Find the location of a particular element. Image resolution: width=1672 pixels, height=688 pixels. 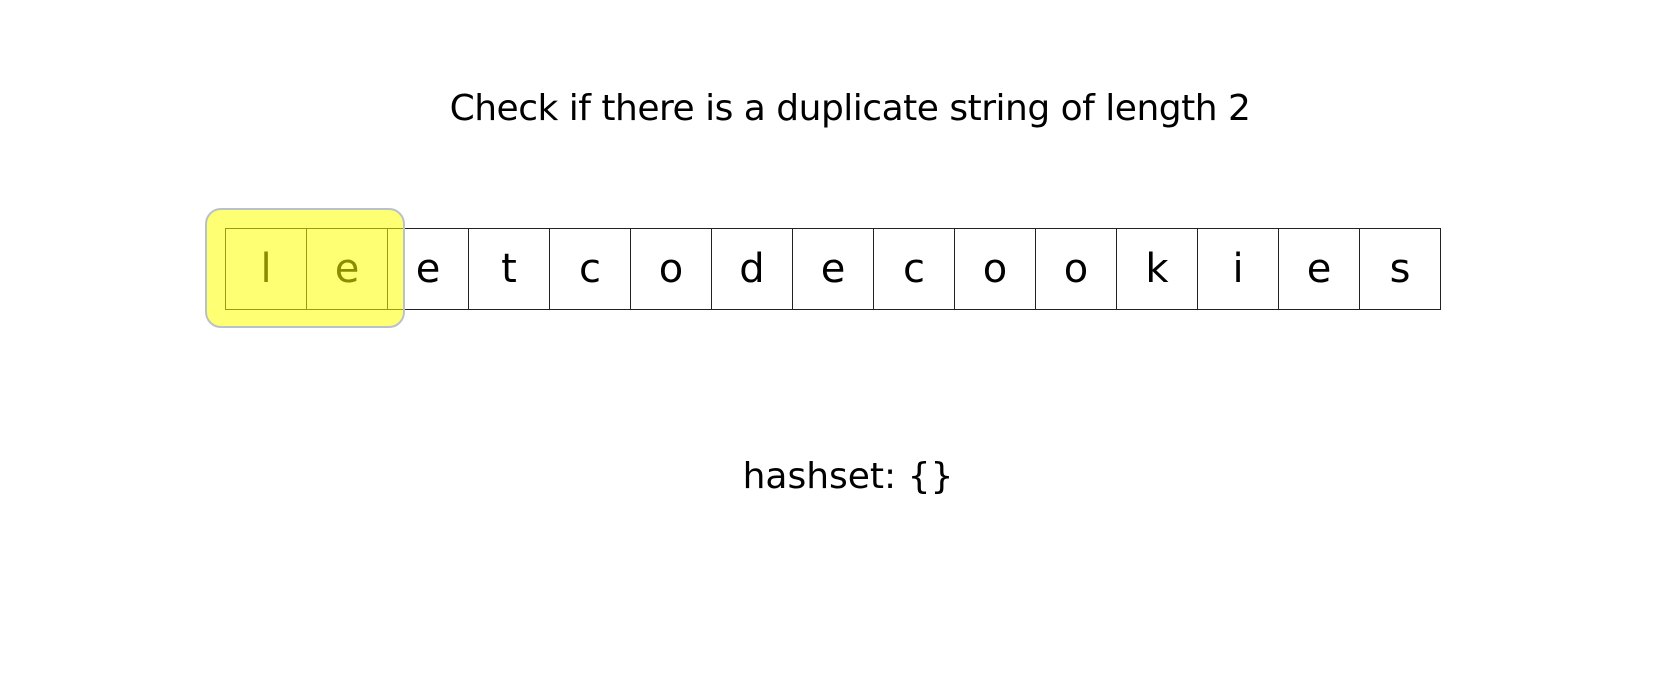

character-strip: leetcodecookies is located at coordinates (833, 269).